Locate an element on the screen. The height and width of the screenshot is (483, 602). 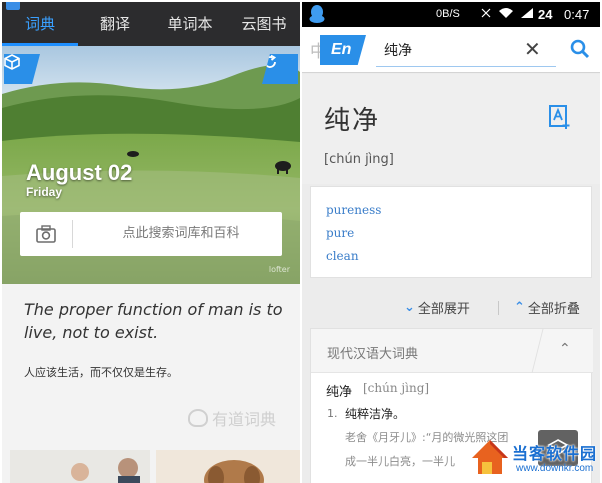
search-divider is located at coordinates (72, 234).